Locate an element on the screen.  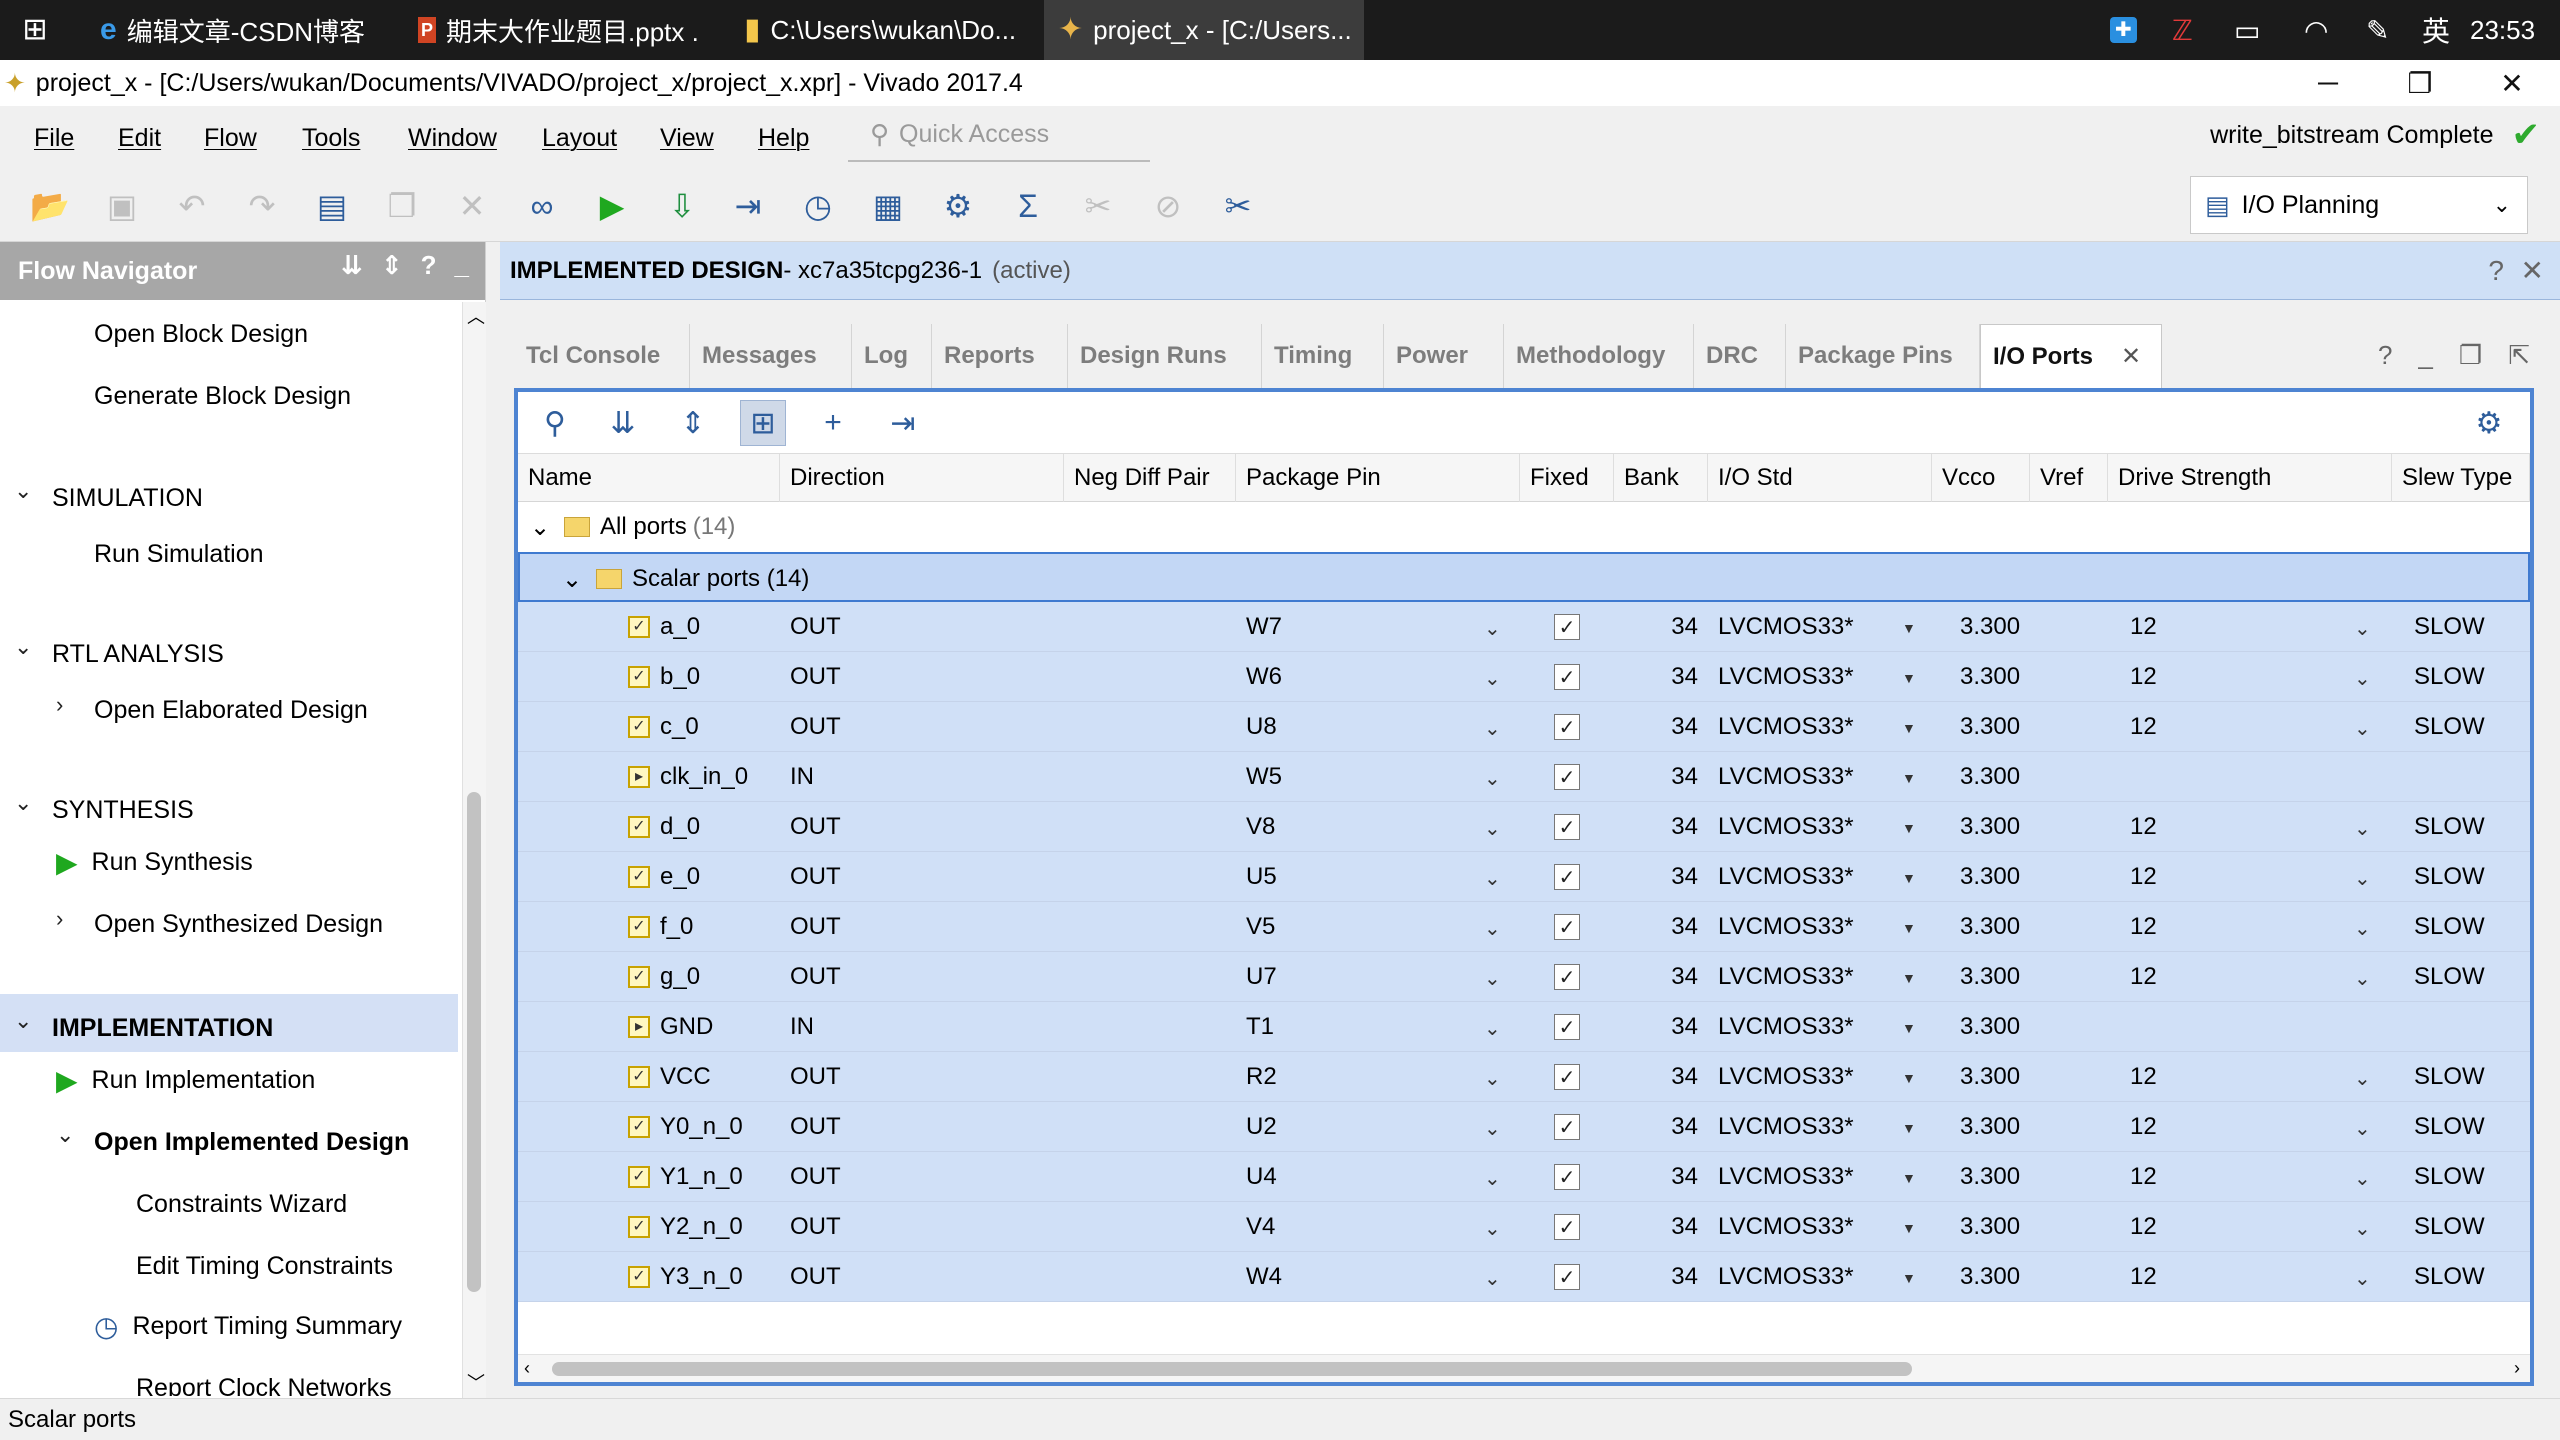
close-tab-icon: ✕ is located at coordinates (2131, 356).